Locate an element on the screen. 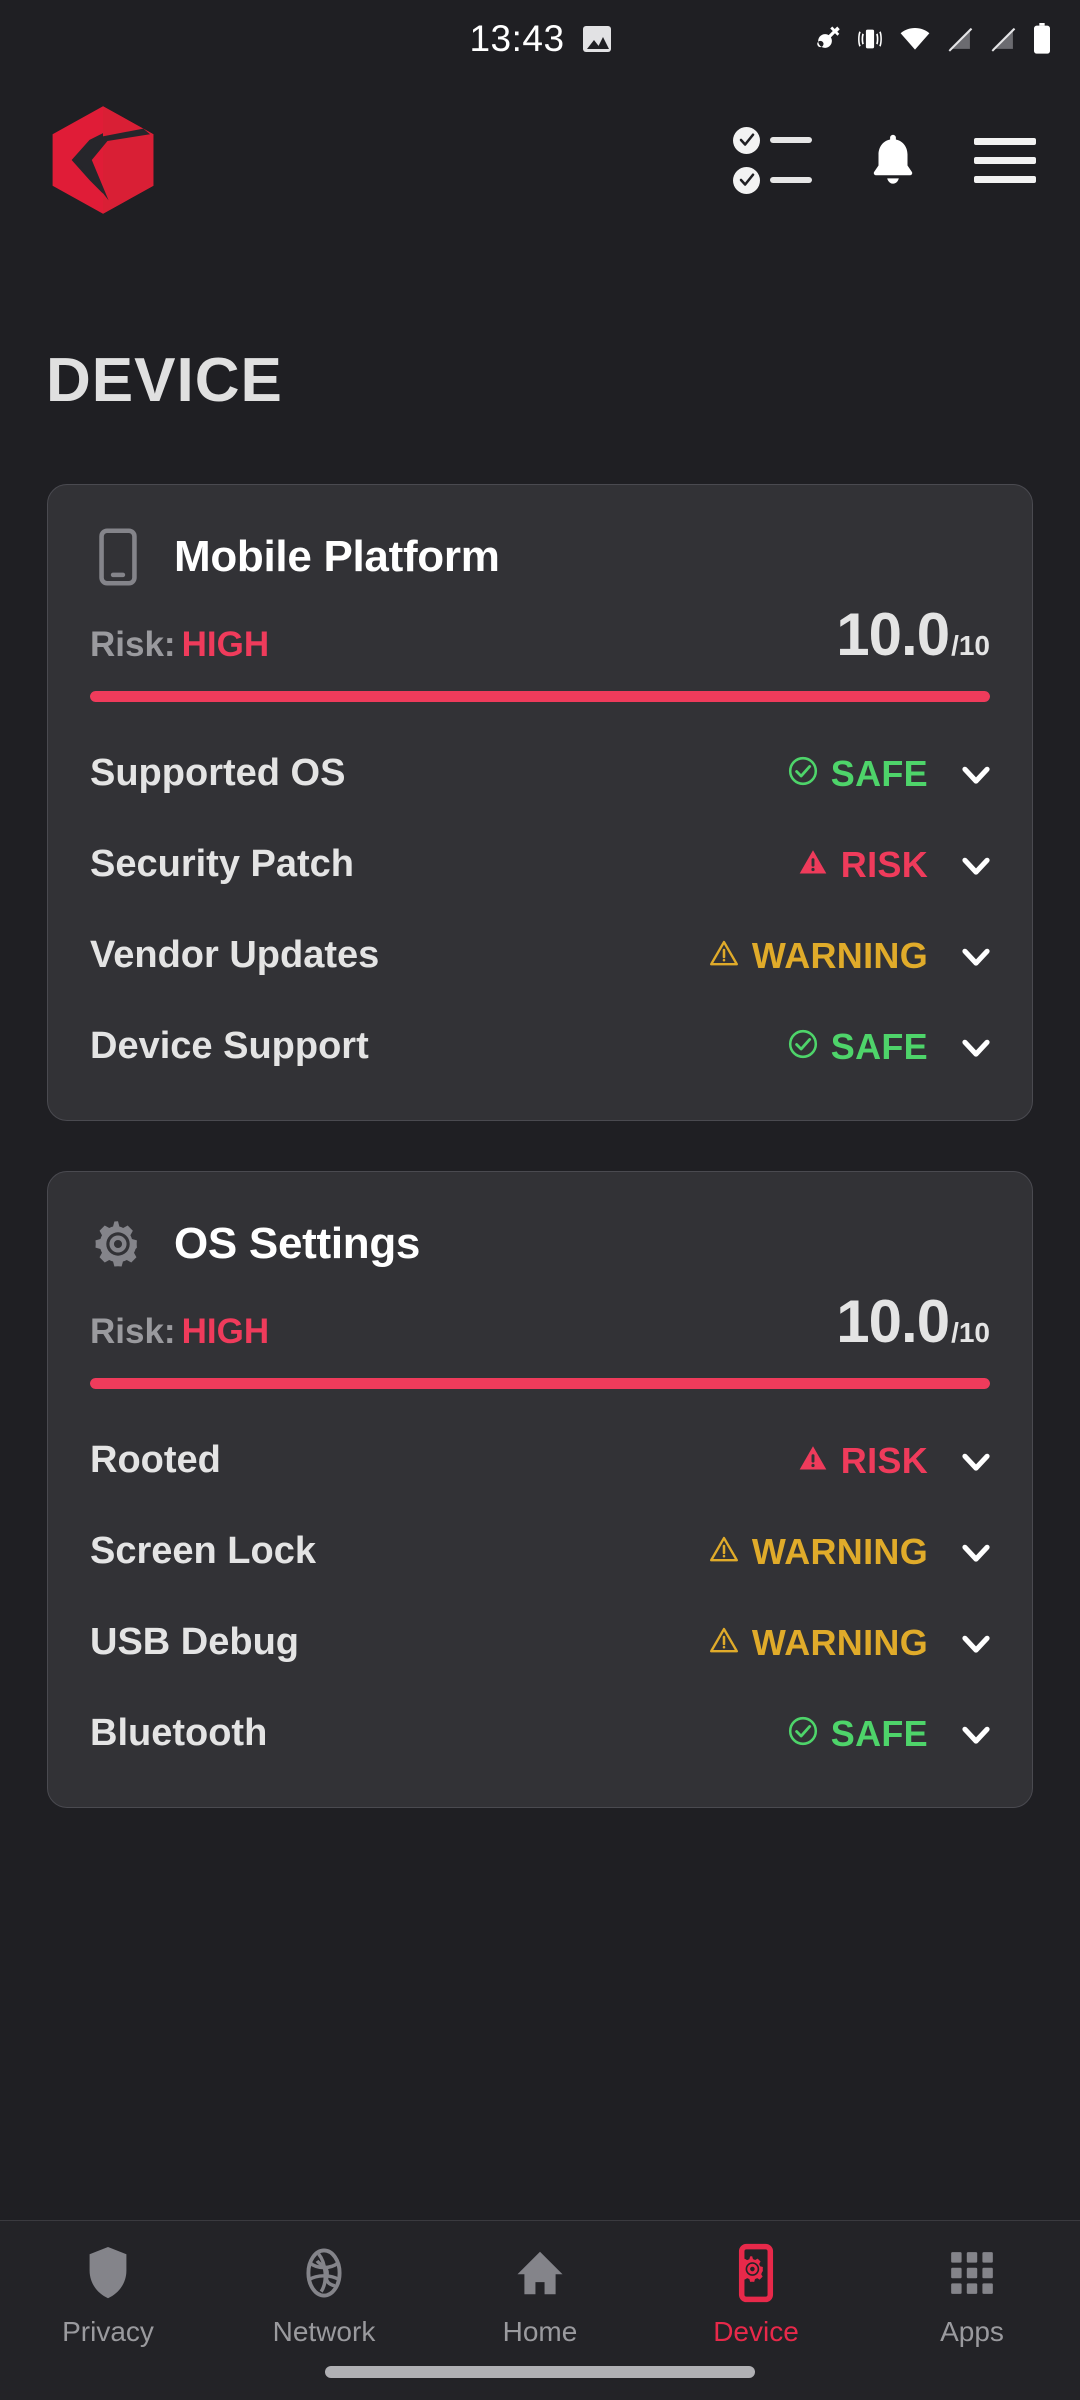  vpn-key-icon is located at coordinates (826, 39).